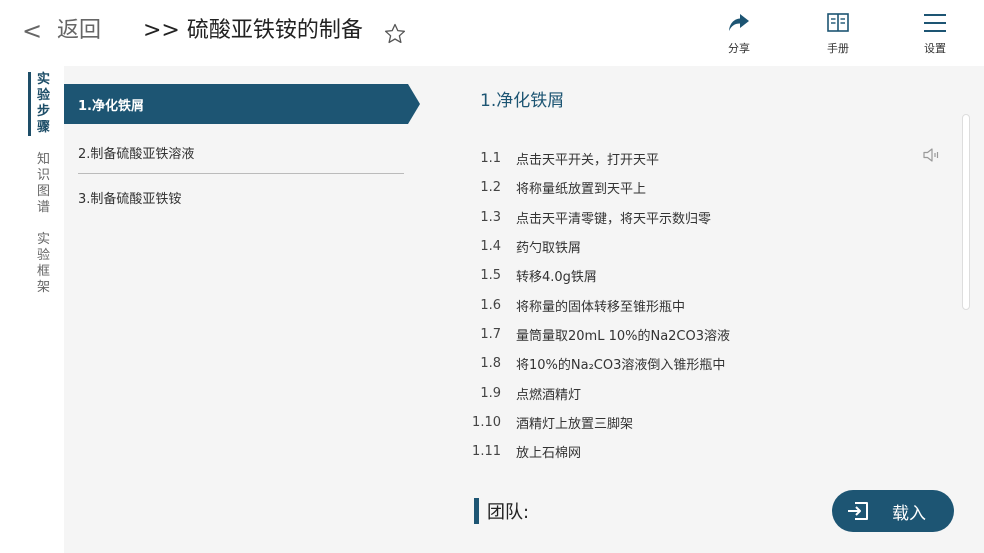  Describe the element at coordinates (549, 249) in the screenshot. I see `substep-text: 药勺取铁屑` at that location.